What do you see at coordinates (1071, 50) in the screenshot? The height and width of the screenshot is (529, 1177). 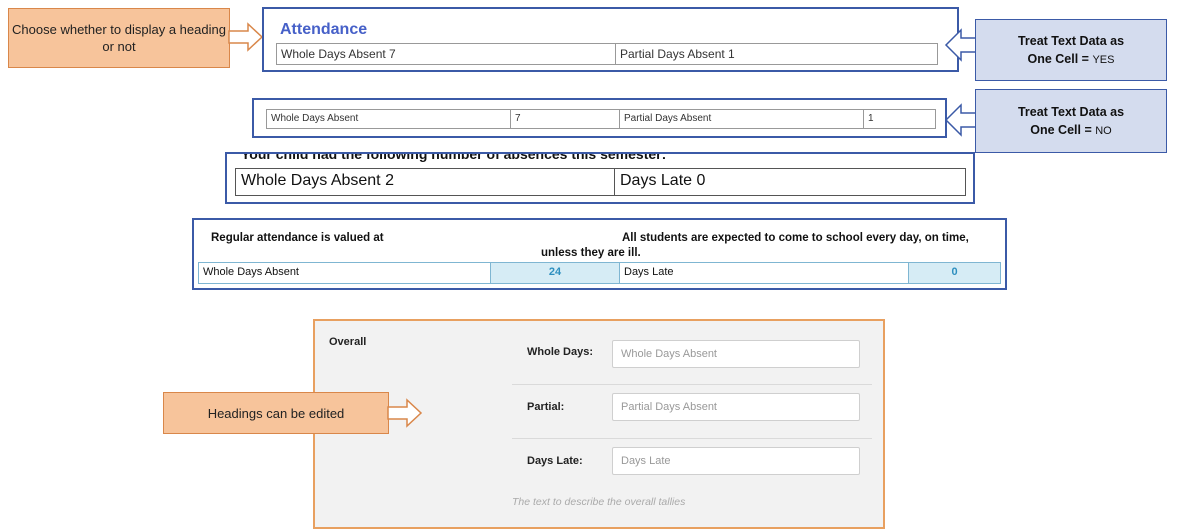 I see `treat-text-yes-callout: Treat Text Data as One Cell = YES` at bounding box center [1071, 50].